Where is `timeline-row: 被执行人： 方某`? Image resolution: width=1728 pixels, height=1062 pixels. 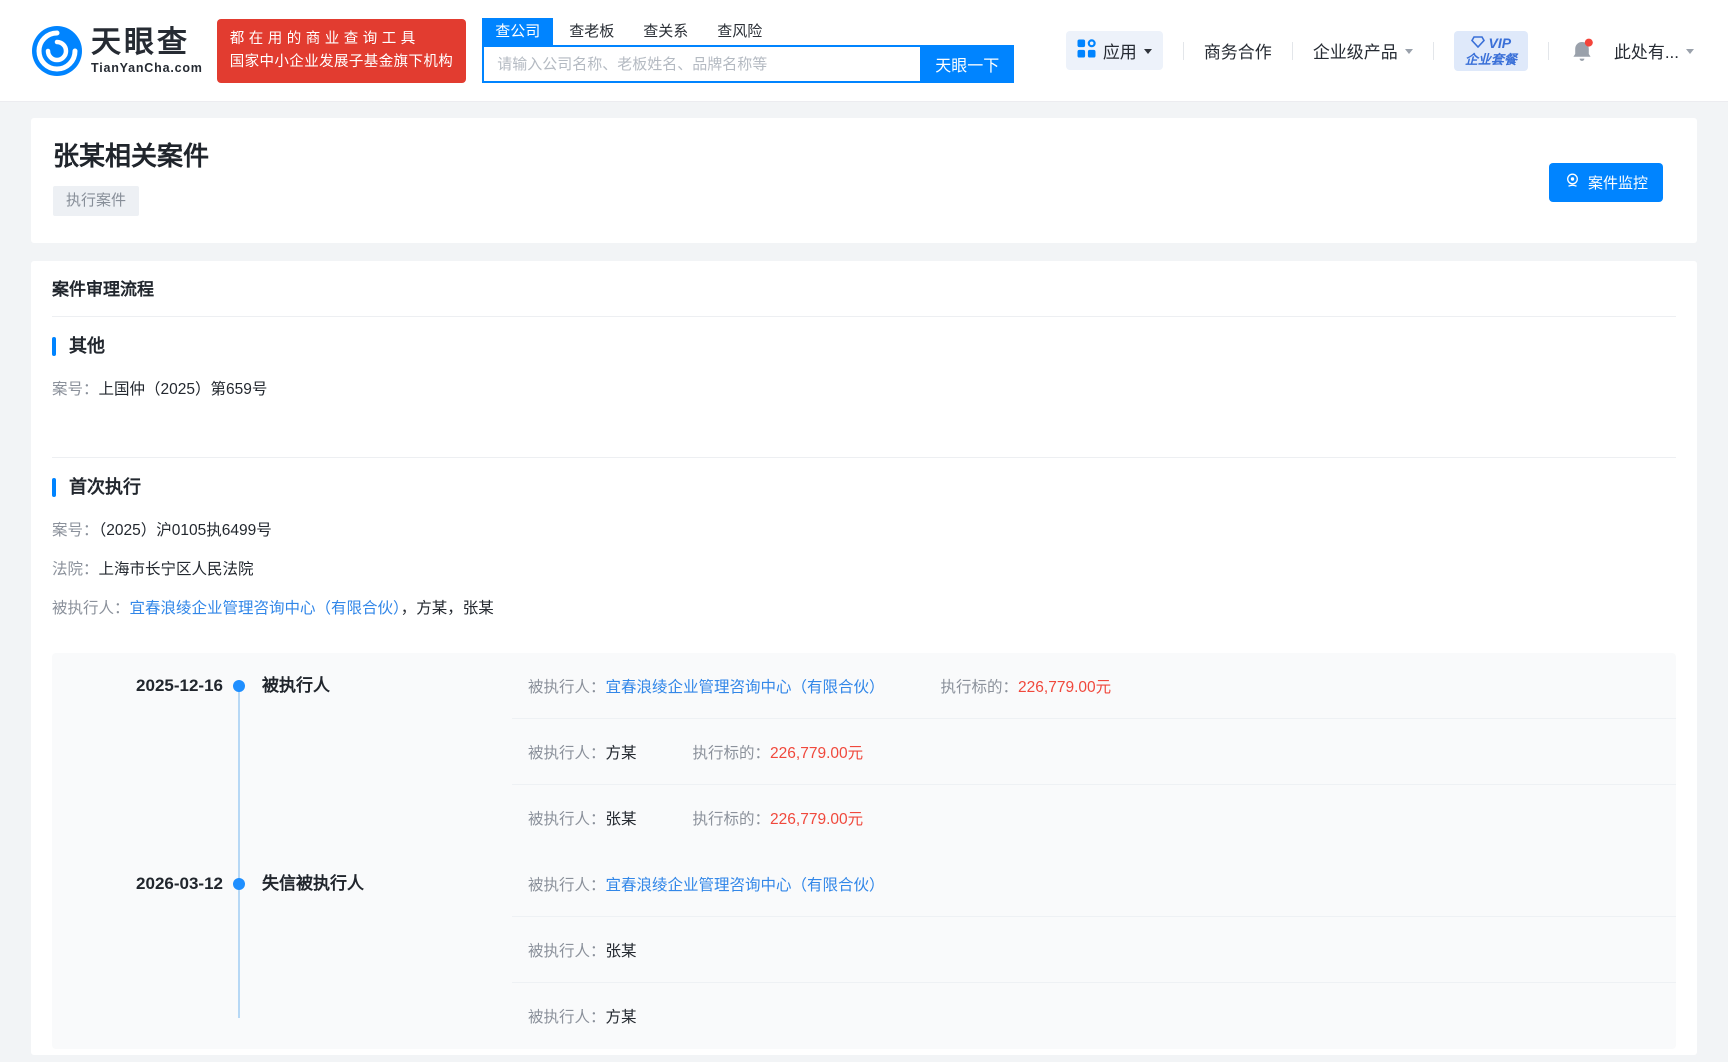
timeline-row: 被执行人： 方某 is located at coordinates (1094, 1016).